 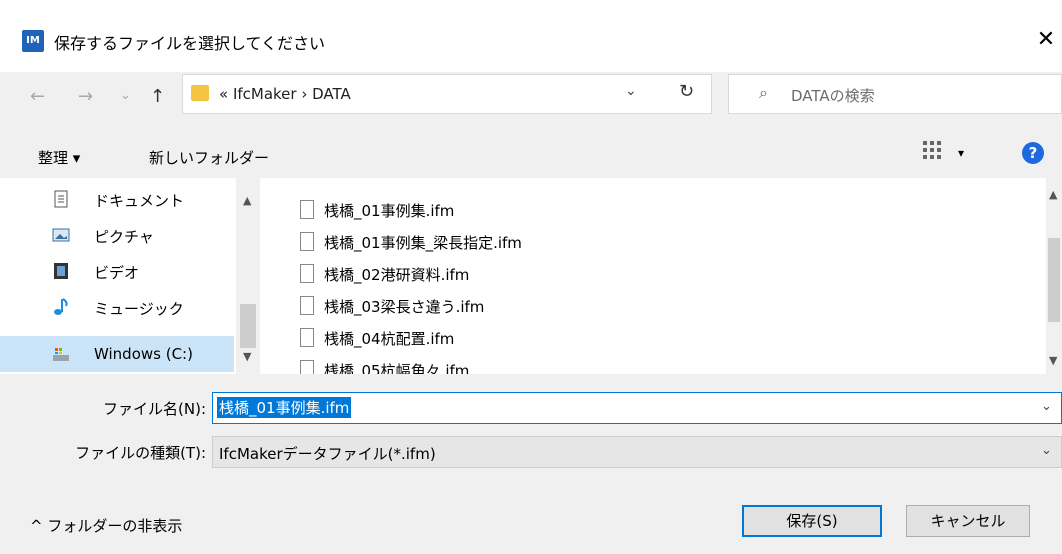 I want to click on address-bar: « IfcMaker › DATA ⌄ ↻, so click(x=447, y=94).